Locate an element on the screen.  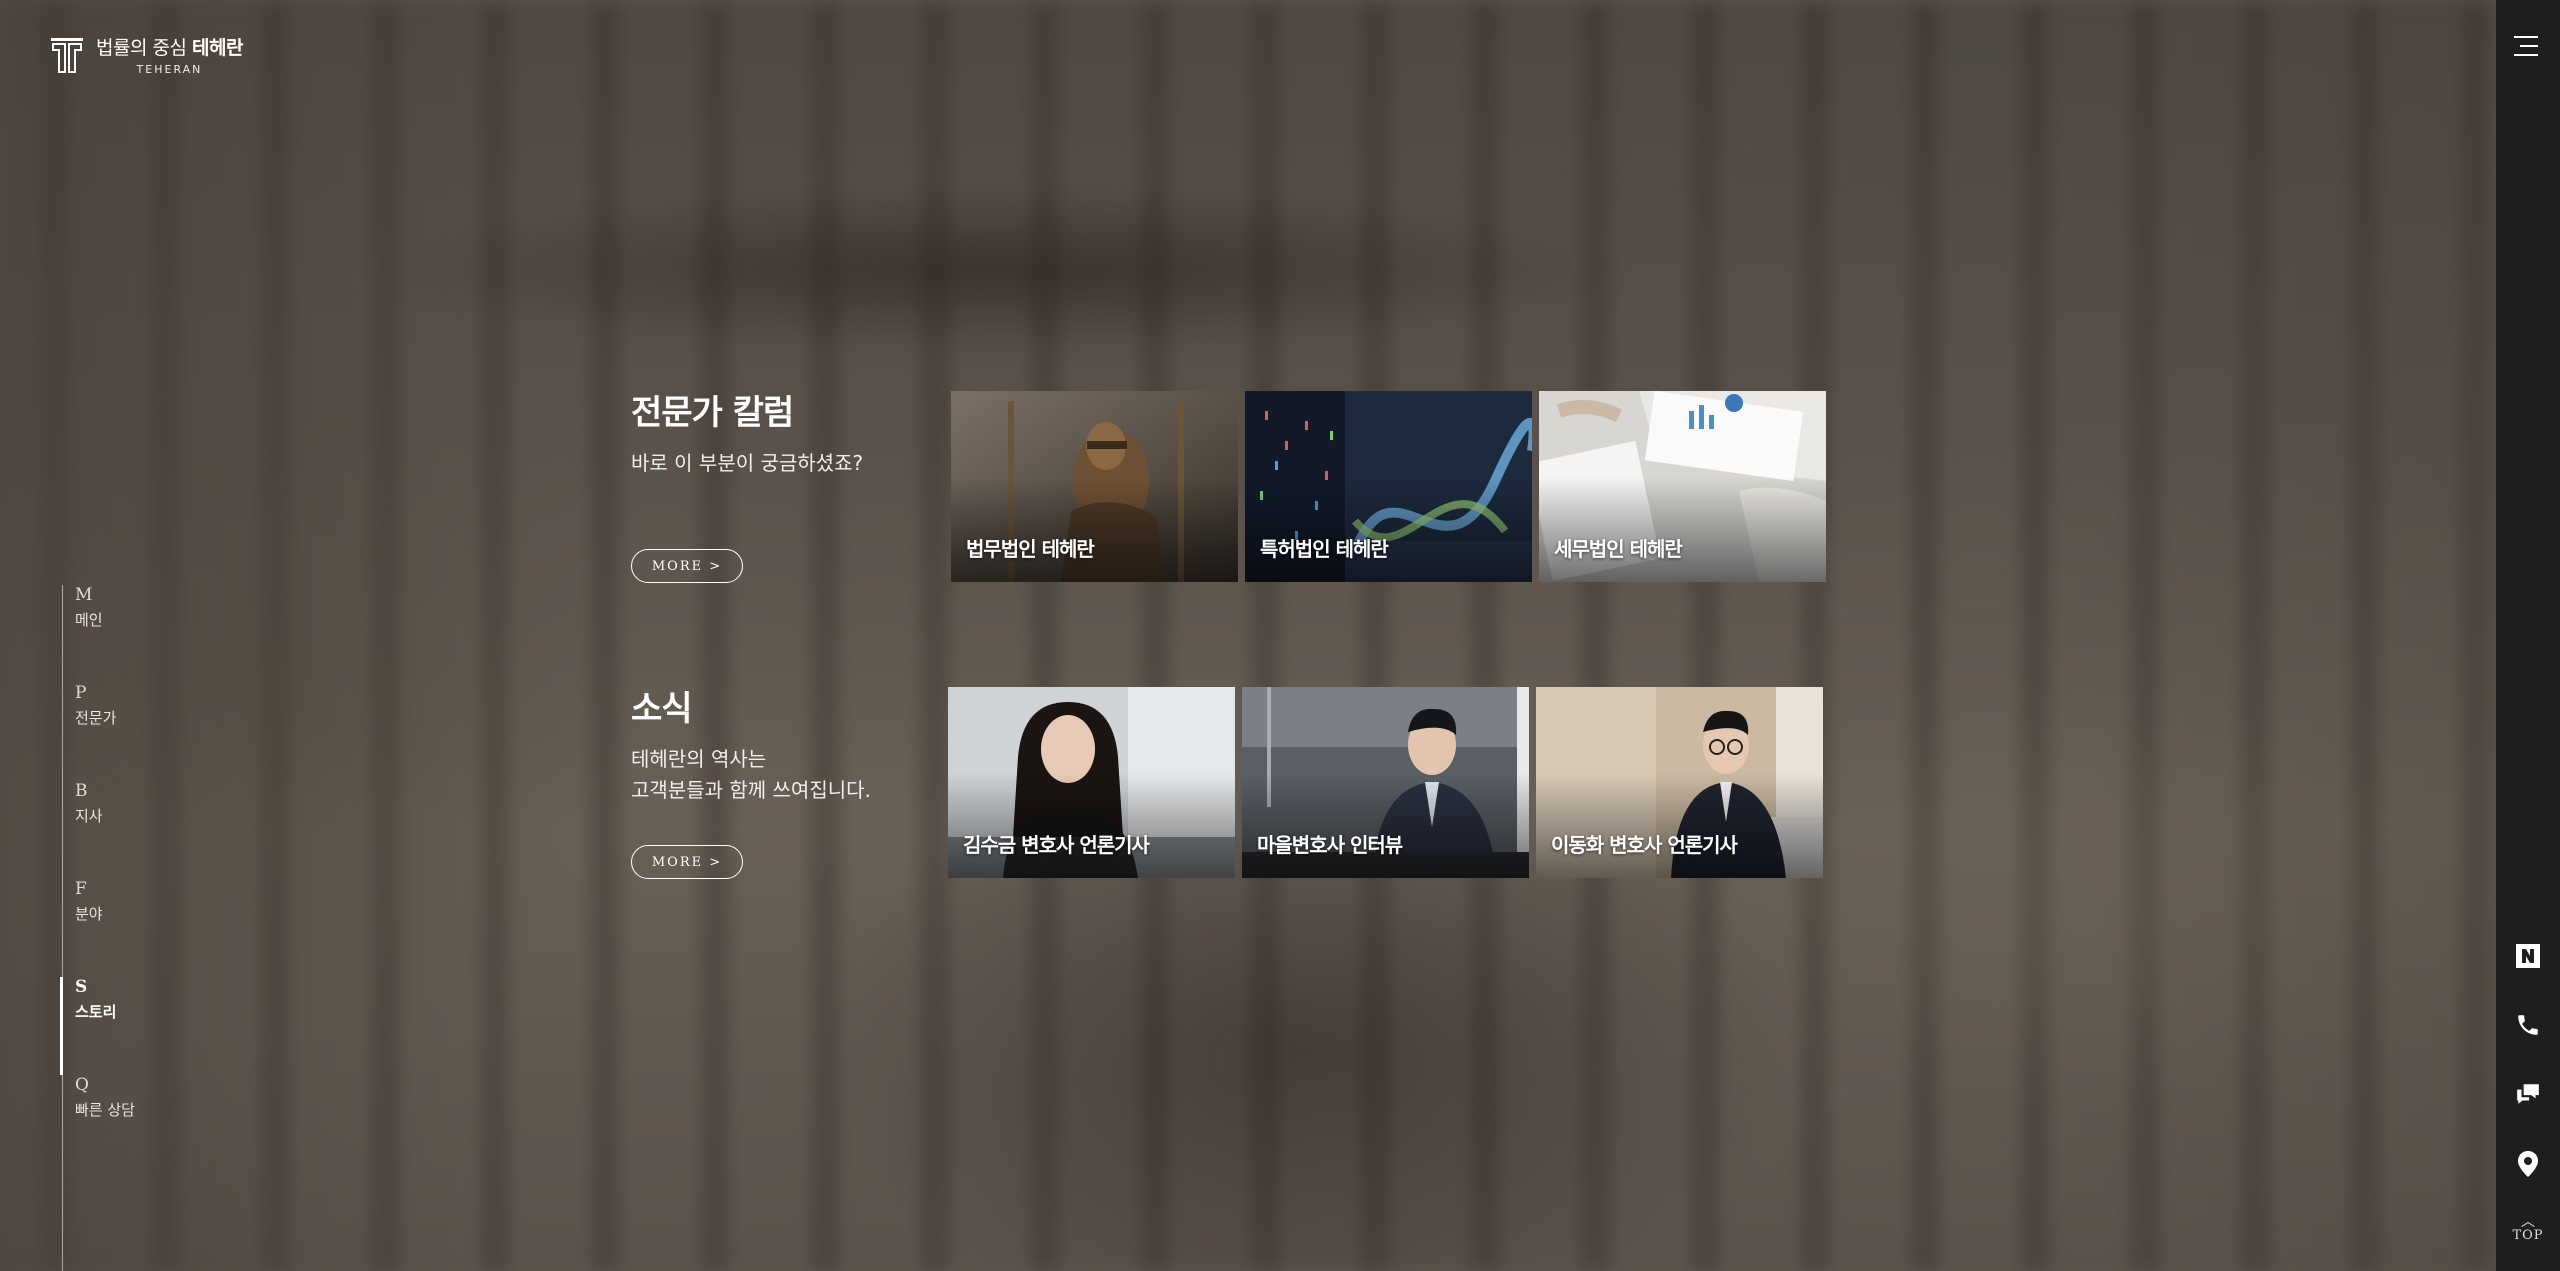
side-nav-item-fields: F 분야 is located at coordinates (135, 901).